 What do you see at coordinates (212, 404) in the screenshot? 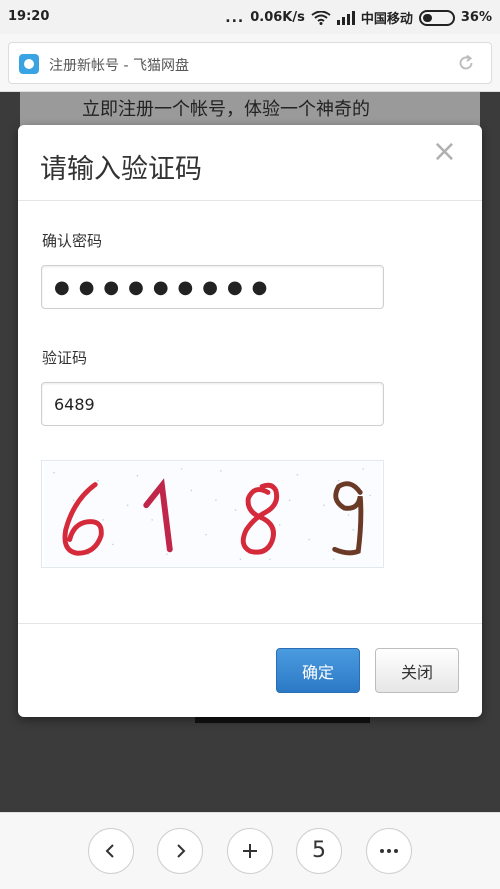
I see `captcha-input: 6489` at bounding box center [212, 404].